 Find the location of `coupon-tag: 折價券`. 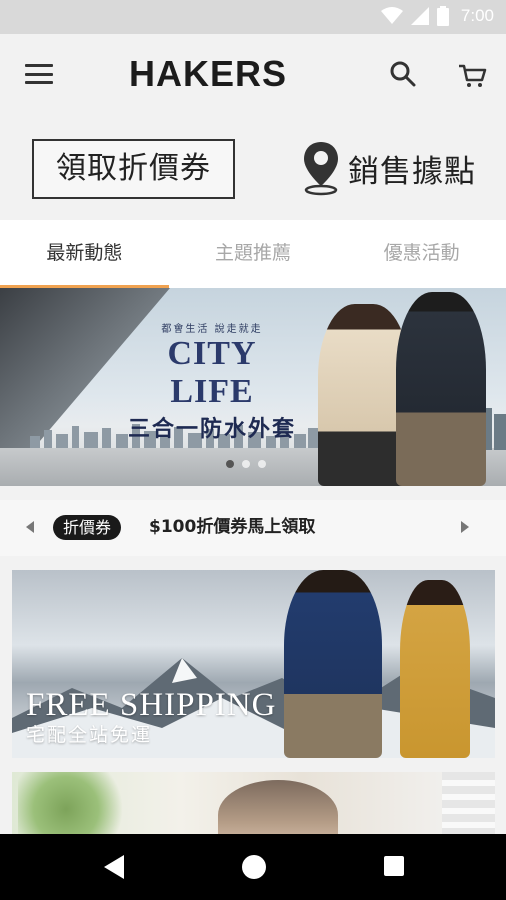

coupon-tag: 折價券 is located at coordinates (87, 527).